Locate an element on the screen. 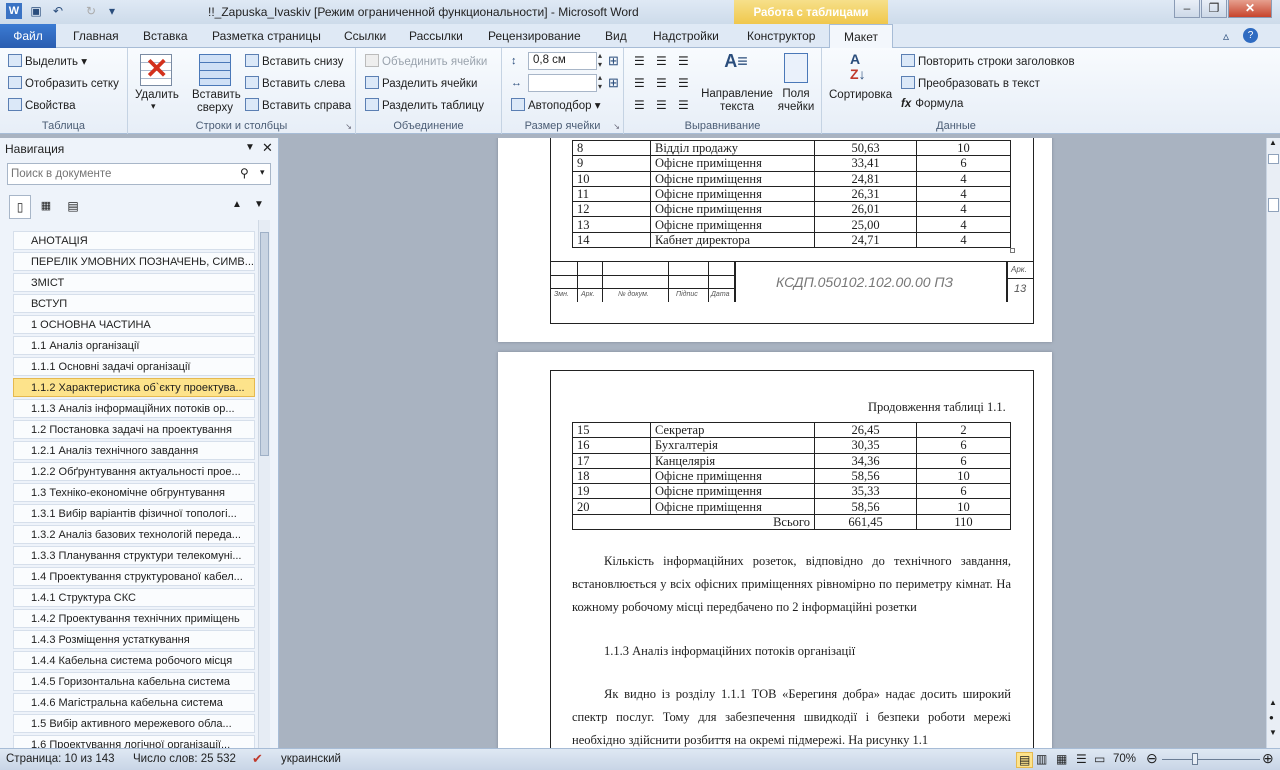  proofing-icon: ✔ is located at coordinates (257, 759).